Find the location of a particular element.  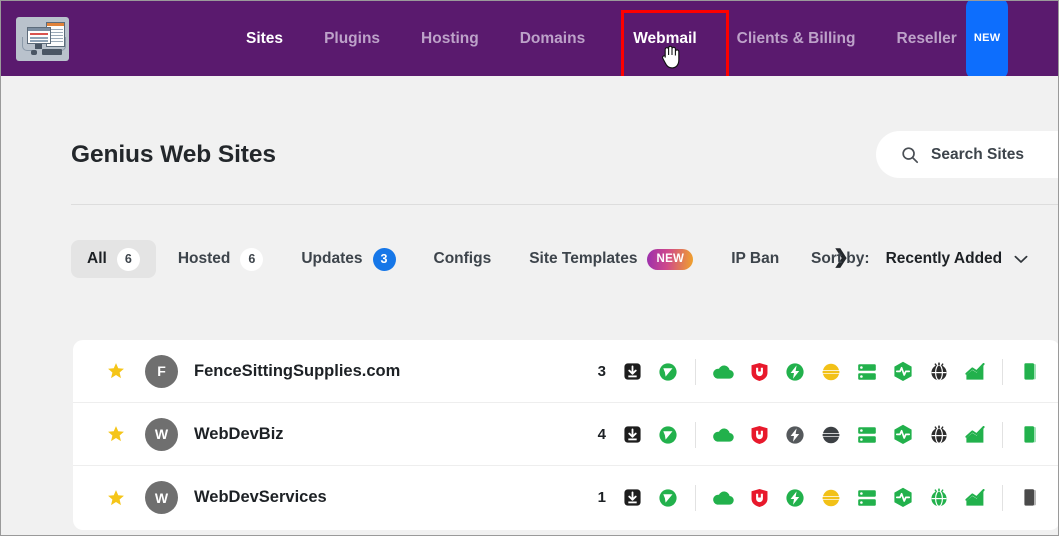

nav-label-hosting: Hosting is located at coordinates (450, 38).